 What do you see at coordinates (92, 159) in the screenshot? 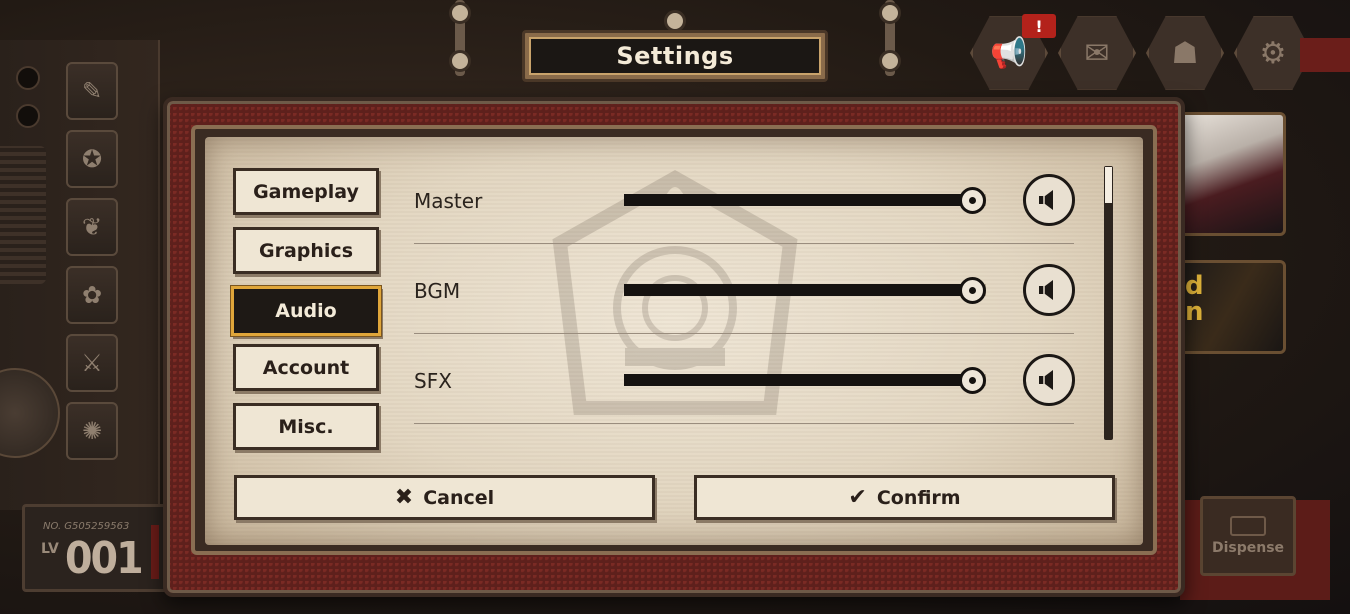
I see `badge-icon: ✪` at bounding box center [92, 159].